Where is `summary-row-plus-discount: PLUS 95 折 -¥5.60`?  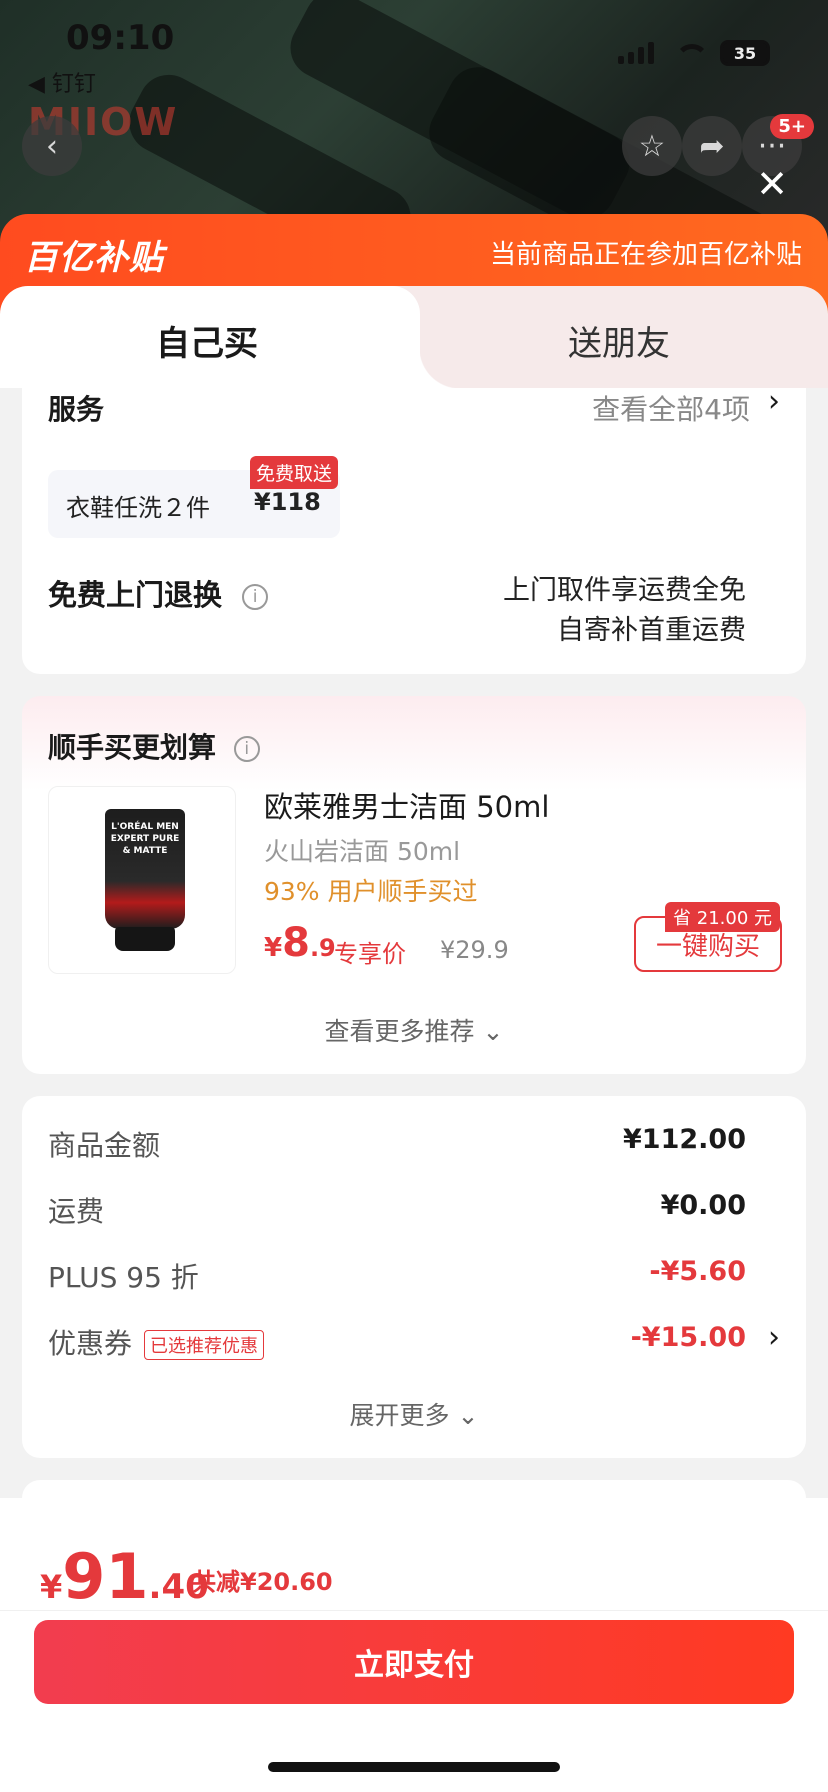 summary-row-plus-discount: PLUS 95 折 -¥5.60 is located at coordinates (397, 1276).